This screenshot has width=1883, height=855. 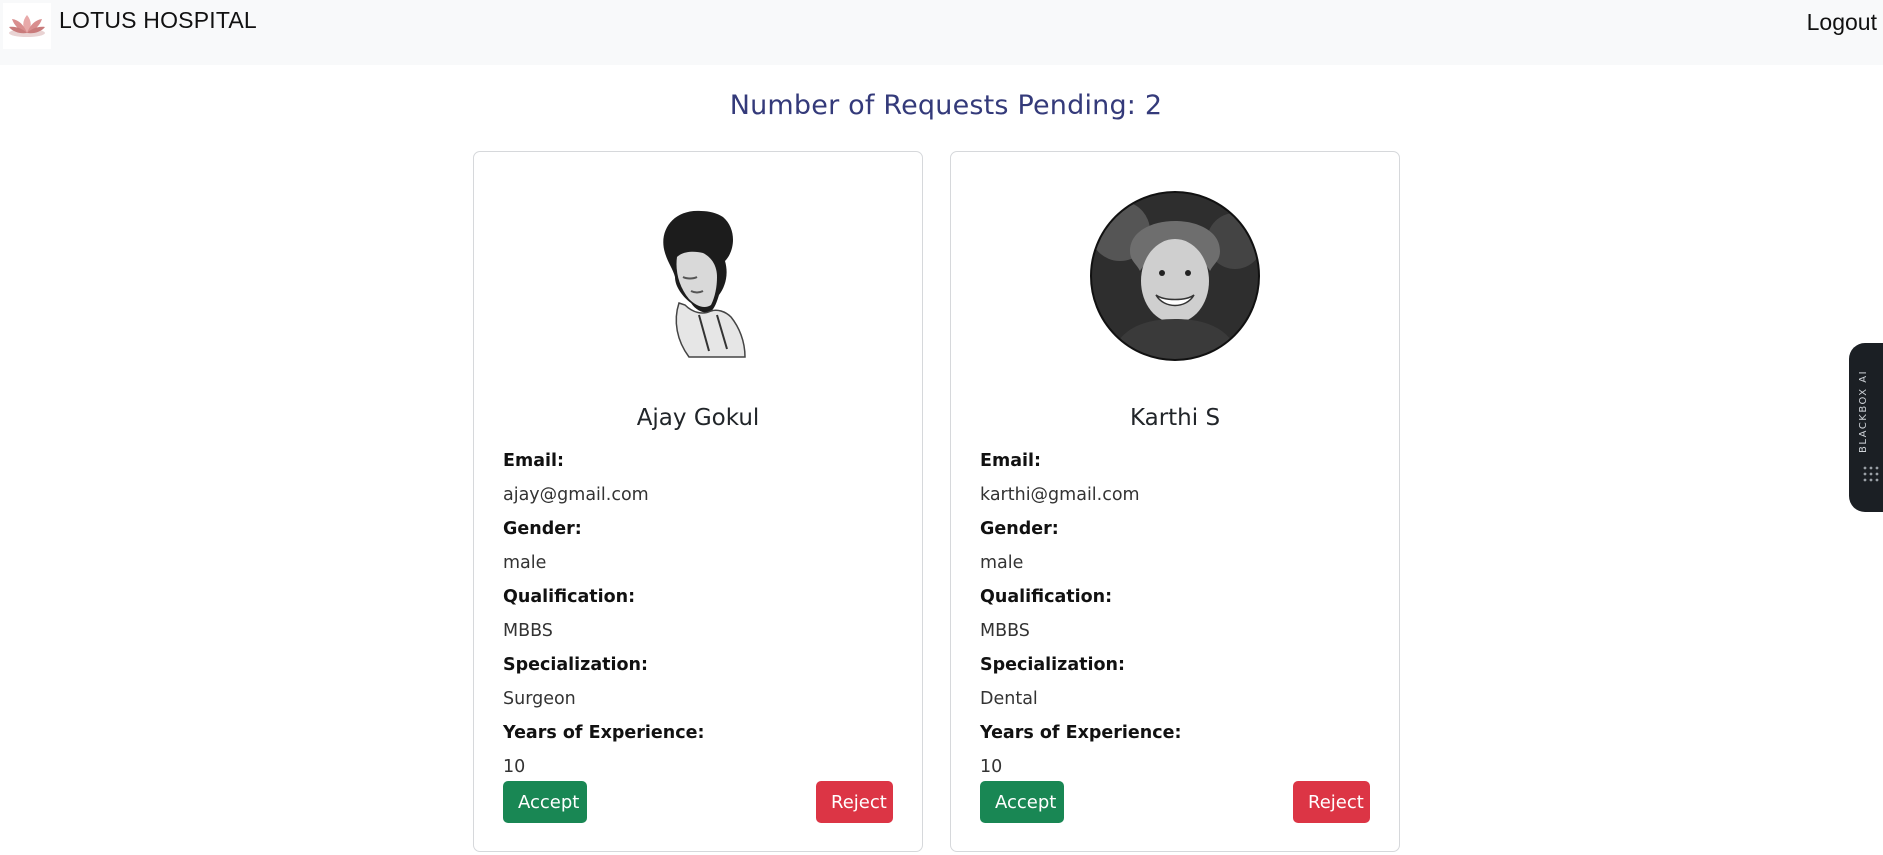 What do you see at coordinates (941, 32) in the screenshot?
I see `navbar: LOTUS HOSPITAL Logout` at bounding box center [941, 32].